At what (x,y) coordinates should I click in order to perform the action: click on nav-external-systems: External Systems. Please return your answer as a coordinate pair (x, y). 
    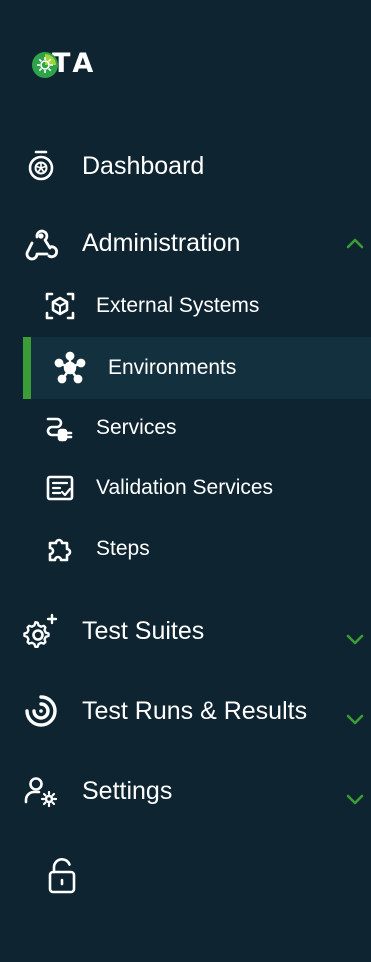
    Looking at the image, I should click on (185, 306).